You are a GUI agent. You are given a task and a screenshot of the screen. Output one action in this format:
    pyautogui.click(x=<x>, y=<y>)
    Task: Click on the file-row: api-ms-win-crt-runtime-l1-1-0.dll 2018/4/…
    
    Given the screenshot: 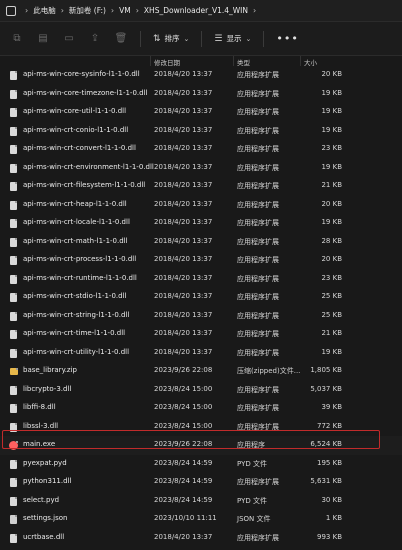 What is the action you would take?
    pyautogui.click(x=201, y=279)
    